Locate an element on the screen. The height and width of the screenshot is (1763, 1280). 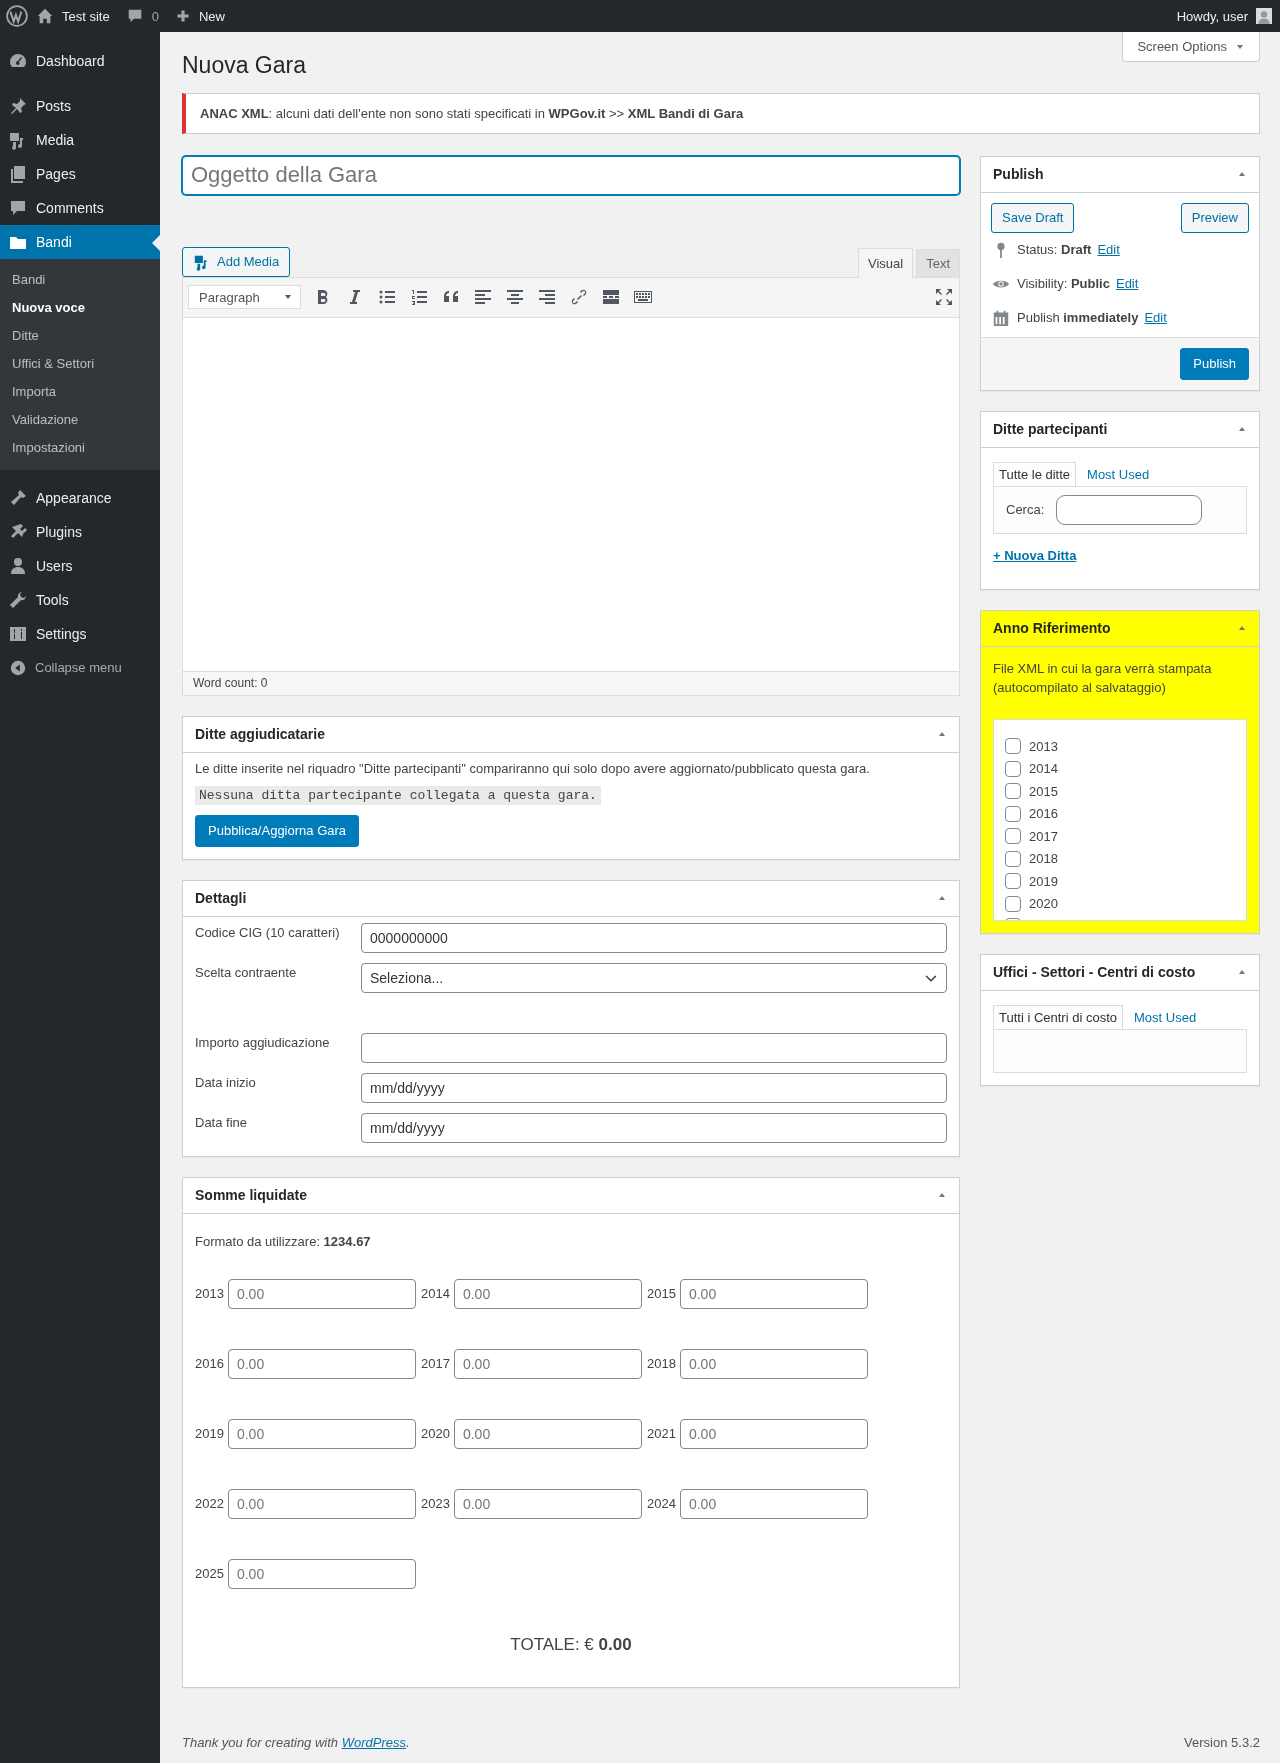
publish-update-button: Pubblica/Aggiorna Gara is located at coordinates (277, 830).